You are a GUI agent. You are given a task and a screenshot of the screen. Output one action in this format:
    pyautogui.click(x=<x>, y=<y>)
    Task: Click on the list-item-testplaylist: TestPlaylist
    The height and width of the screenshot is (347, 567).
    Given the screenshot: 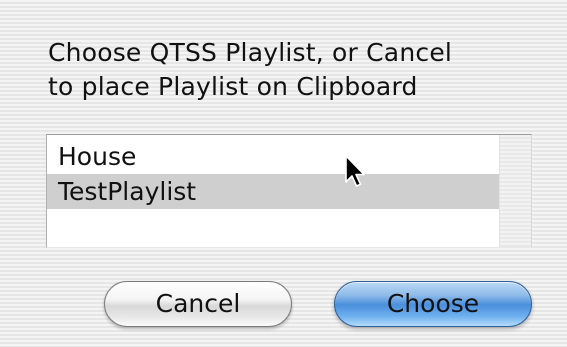 What is the action you would take?
    pyautogui.click(x=273, y=191)
    